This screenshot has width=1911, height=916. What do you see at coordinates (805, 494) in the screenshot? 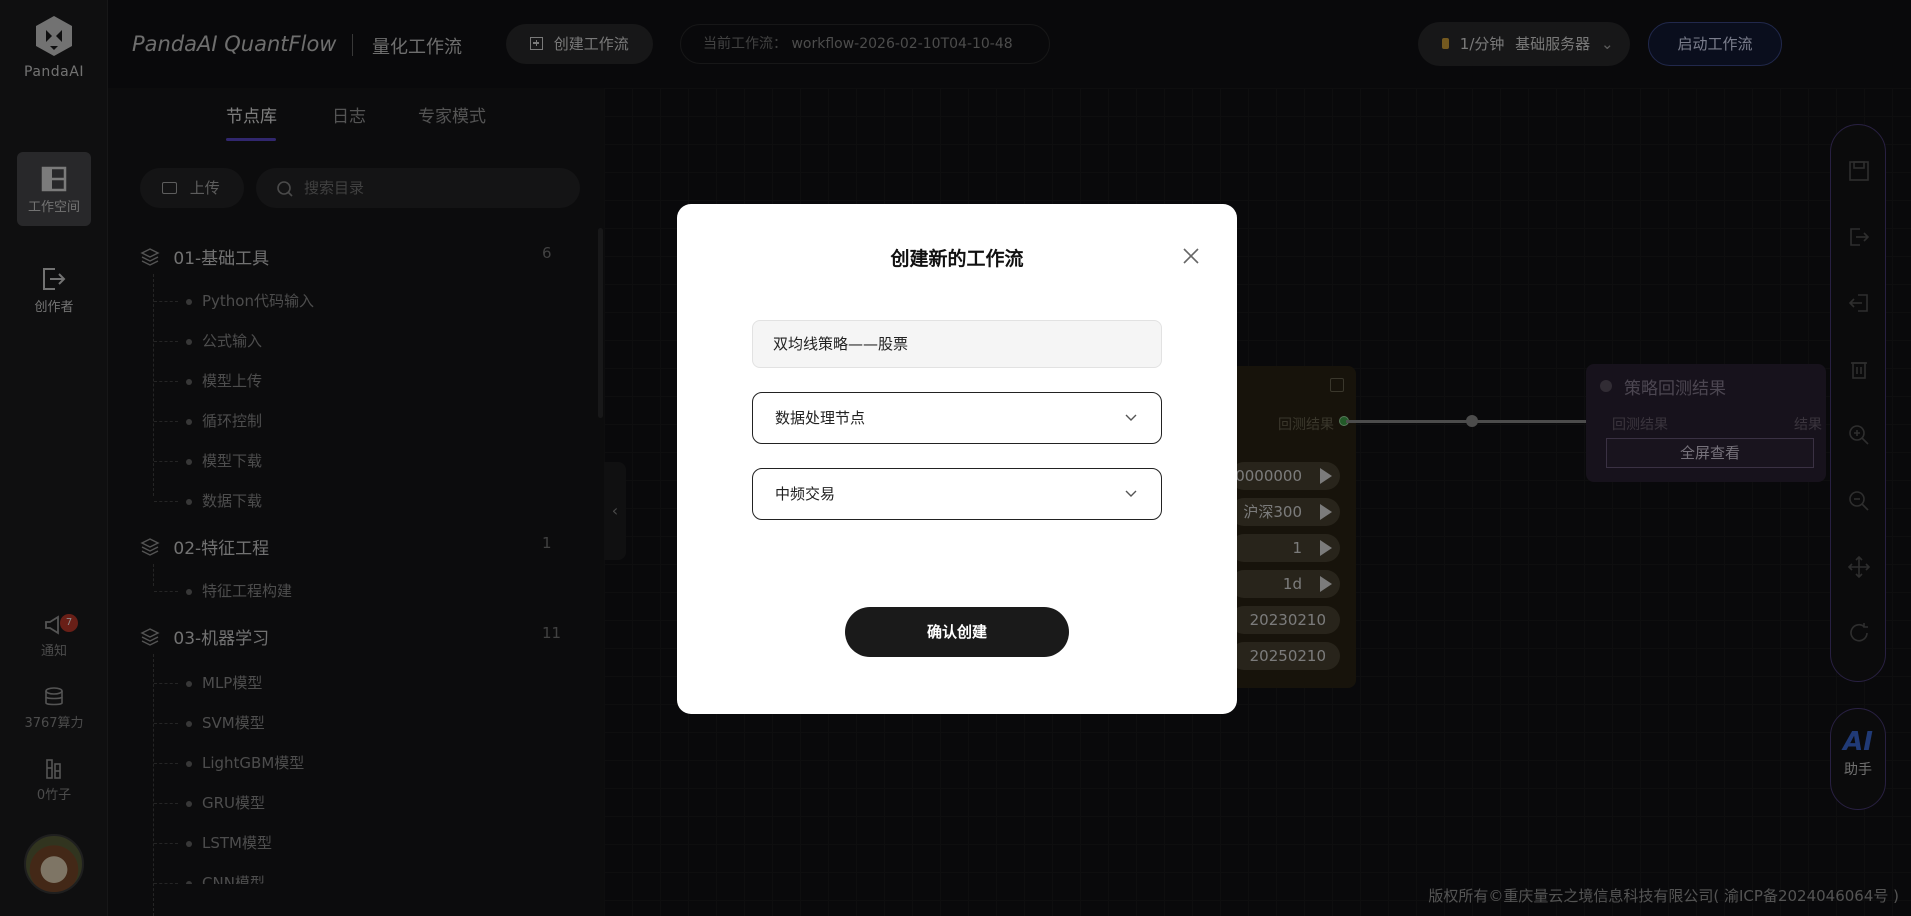
I see `trade-type-value: 中频交易` at bounding box center [805, 494].